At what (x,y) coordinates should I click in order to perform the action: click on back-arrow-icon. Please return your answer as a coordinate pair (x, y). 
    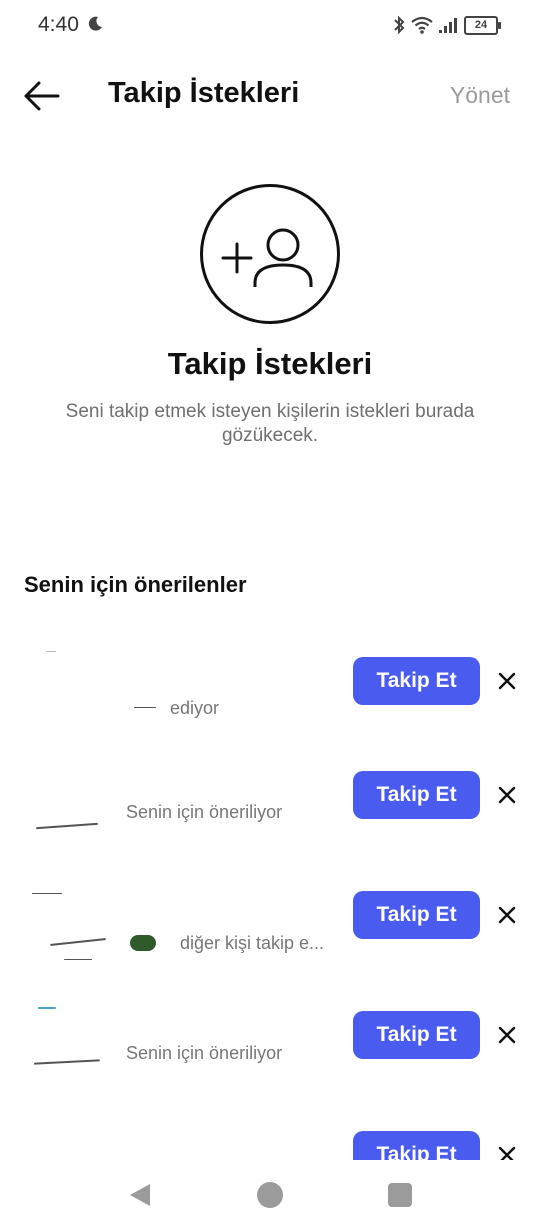
    Looking at the image, I should click on (42, 96).